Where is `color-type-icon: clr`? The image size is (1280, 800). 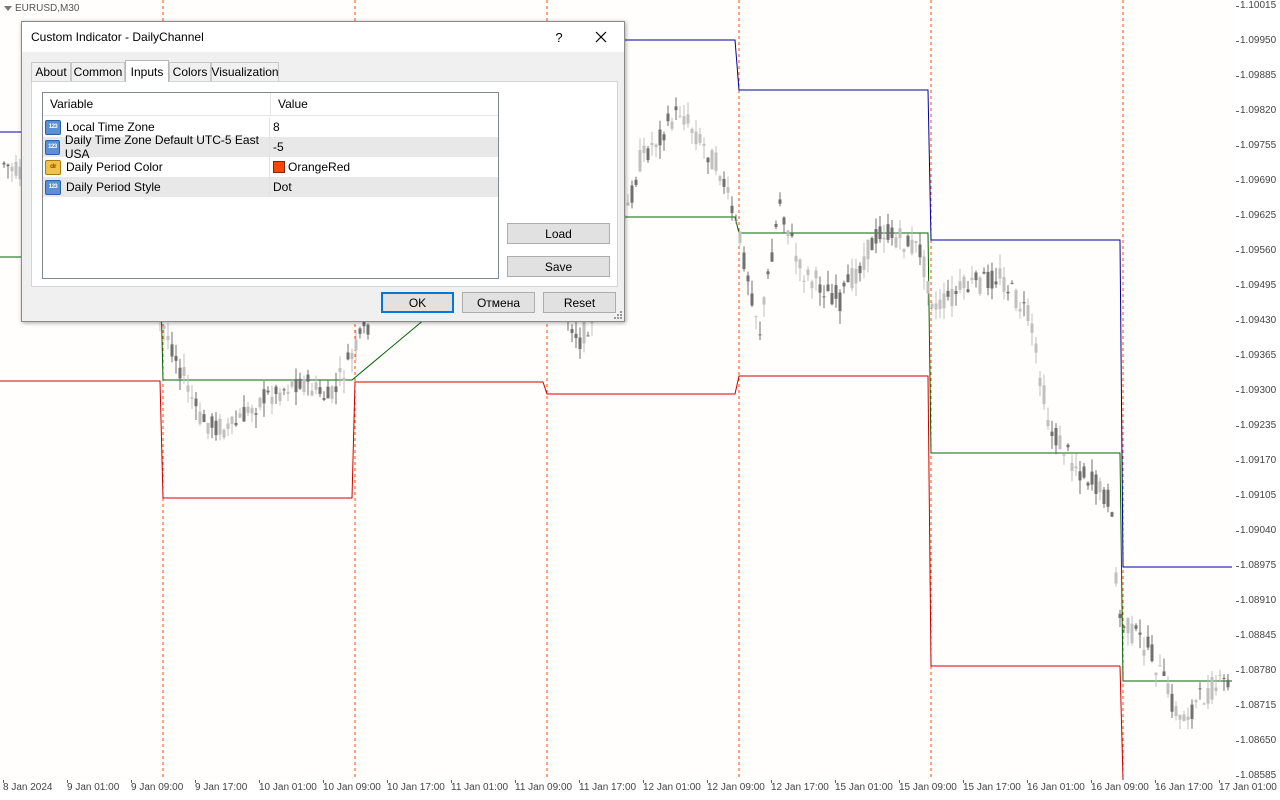
color-type-icon: clr is located at coordinates (53, 167).